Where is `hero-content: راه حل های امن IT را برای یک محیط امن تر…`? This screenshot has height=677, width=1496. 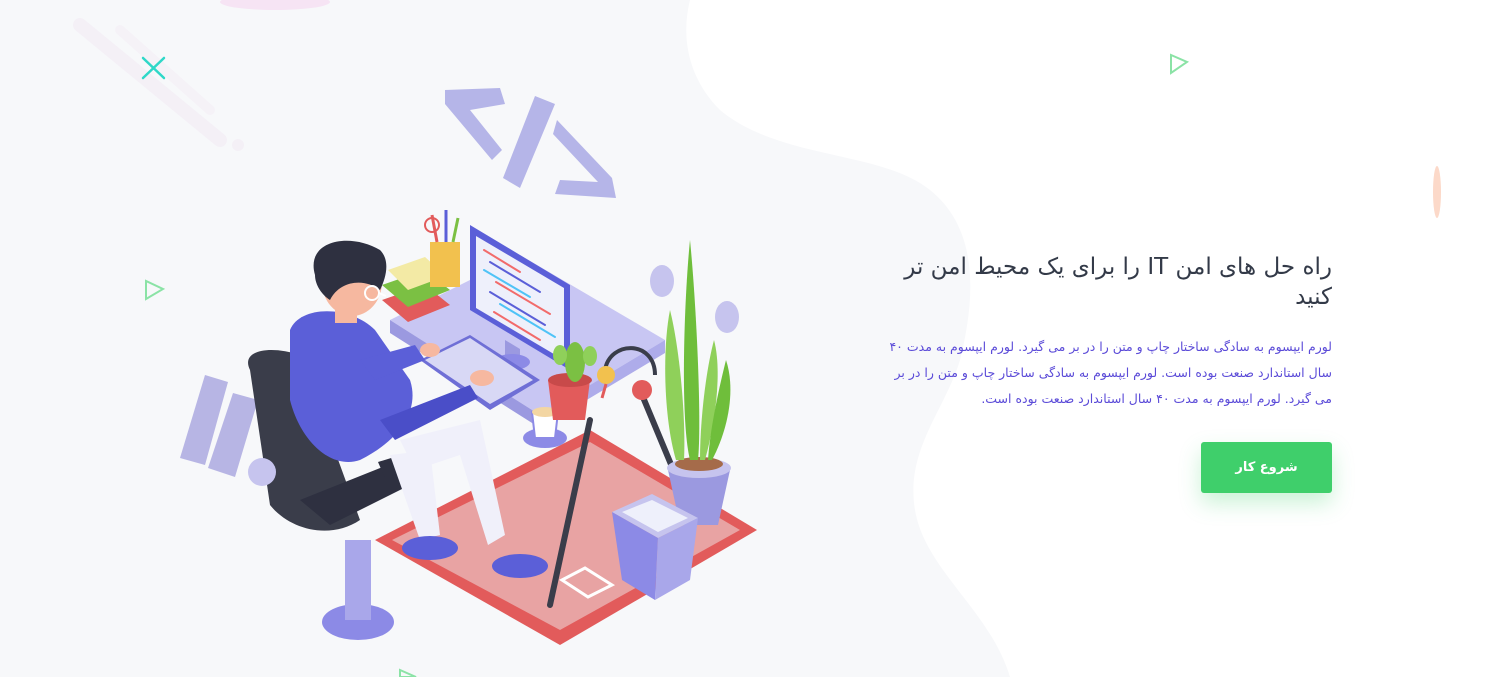 hero-content: راه حل های امن IT را برای یک محیط امن تر… is located at coordinates (1106, 332).